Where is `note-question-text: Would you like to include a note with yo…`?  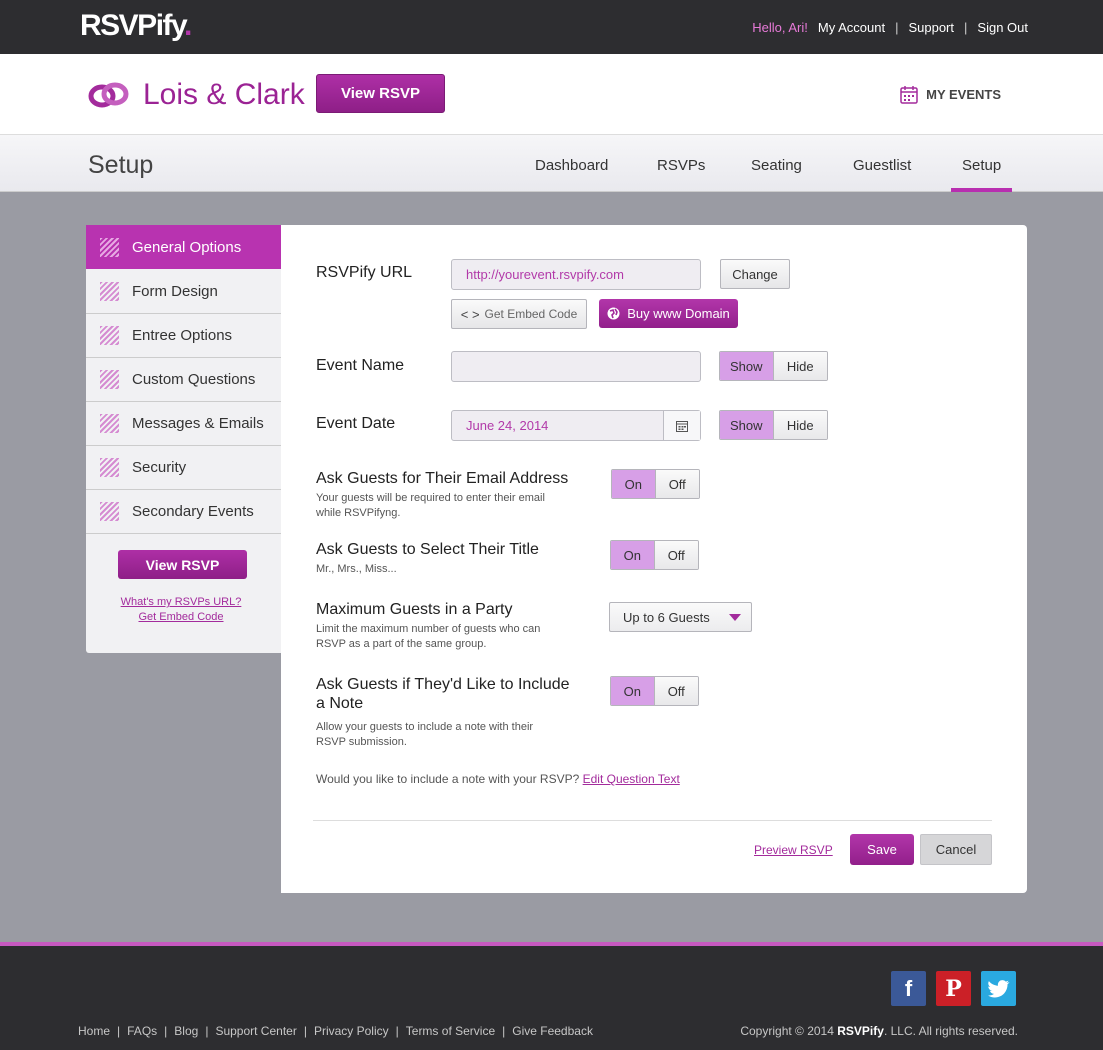
note-question-text: Would you like to include a note with yo… is located at coordinates (498, 779).